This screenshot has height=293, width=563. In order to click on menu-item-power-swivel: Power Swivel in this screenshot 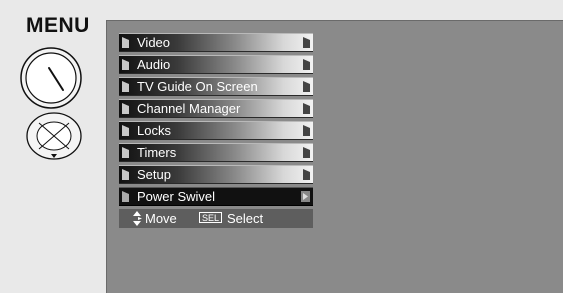, I will do `click(216, 196)`.